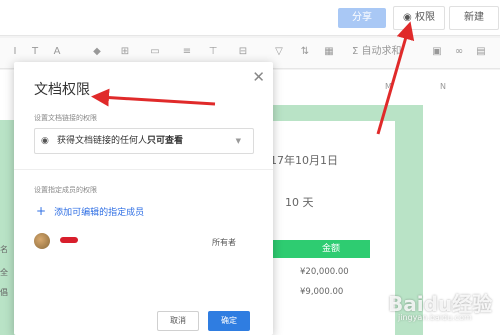 The width and height of the screenshot is (500, 335). Describe the element at coordinates (165, 141) in the screenshot. I see `link-option-bold: 只可查看` at that location.